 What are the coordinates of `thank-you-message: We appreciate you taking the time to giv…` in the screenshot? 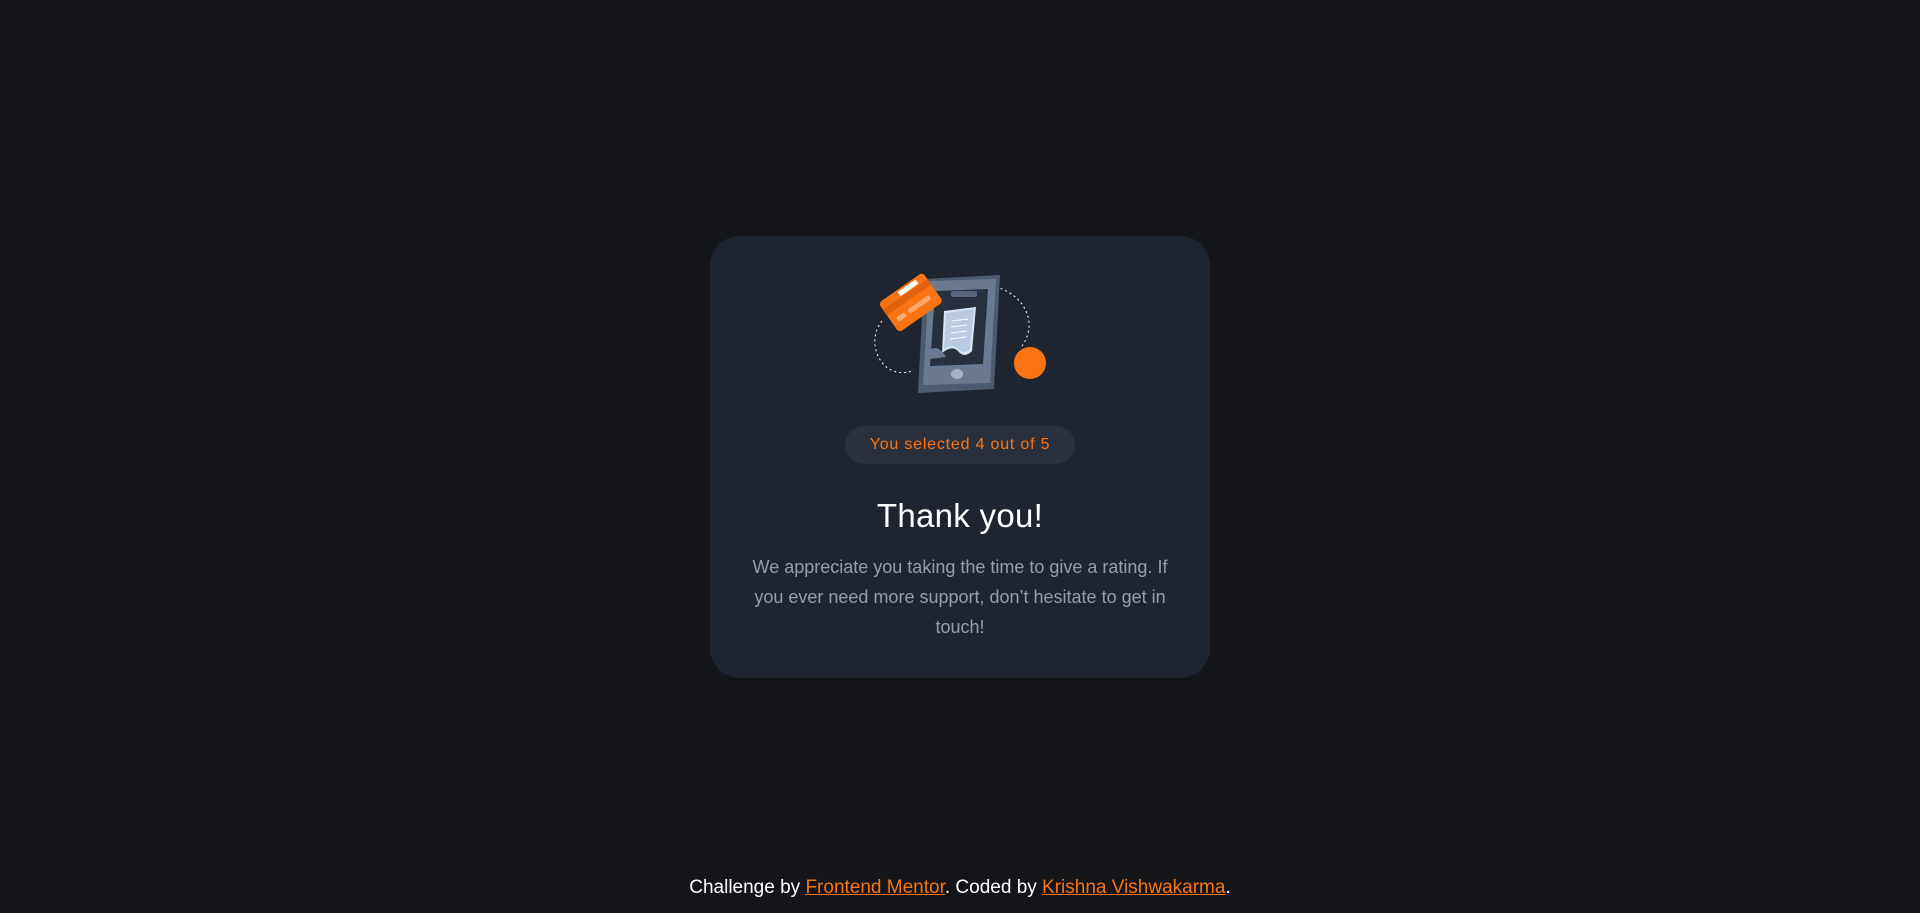 It's located at (960, 597).